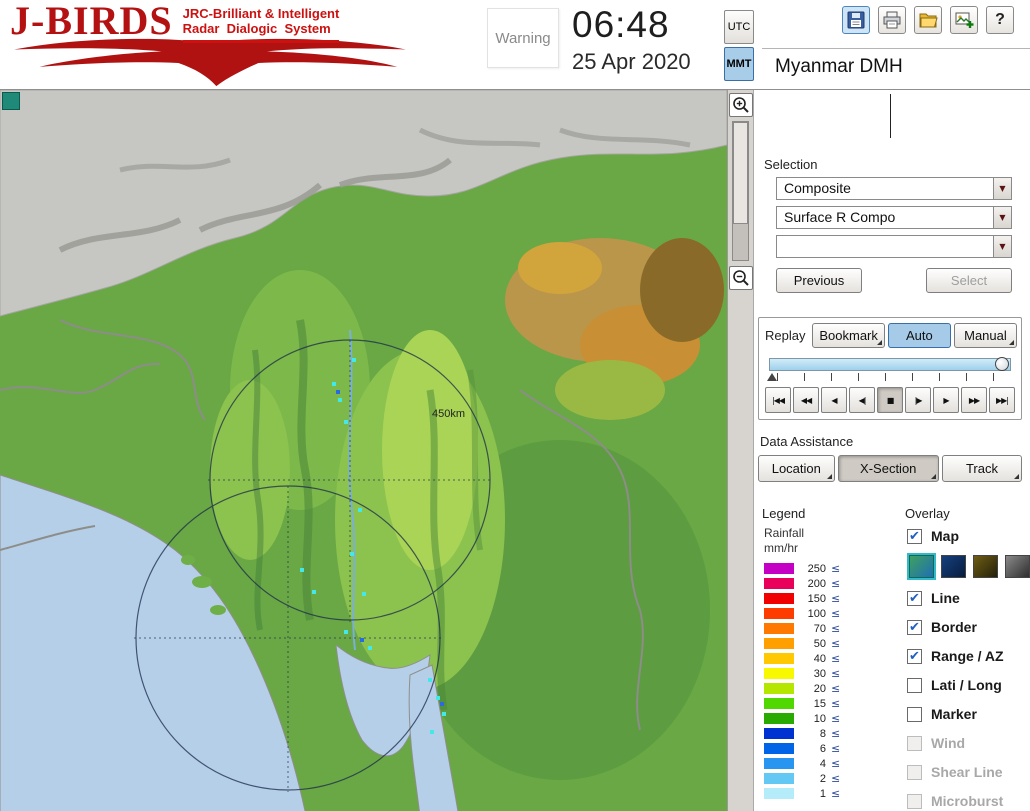 This screenshot has height=811, width=1030. I want to click on manual-button: Manual, so click(985, 335).